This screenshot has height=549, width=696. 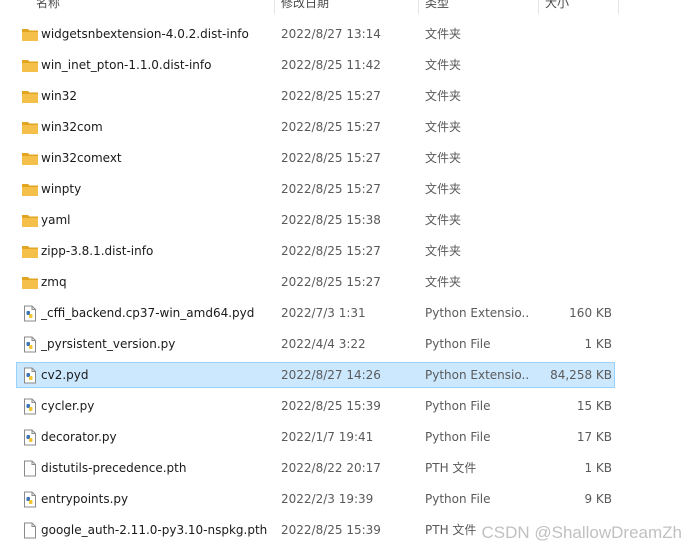 I want to click on file-name: distutils-precedence.pth, so click(x=114, y=468).